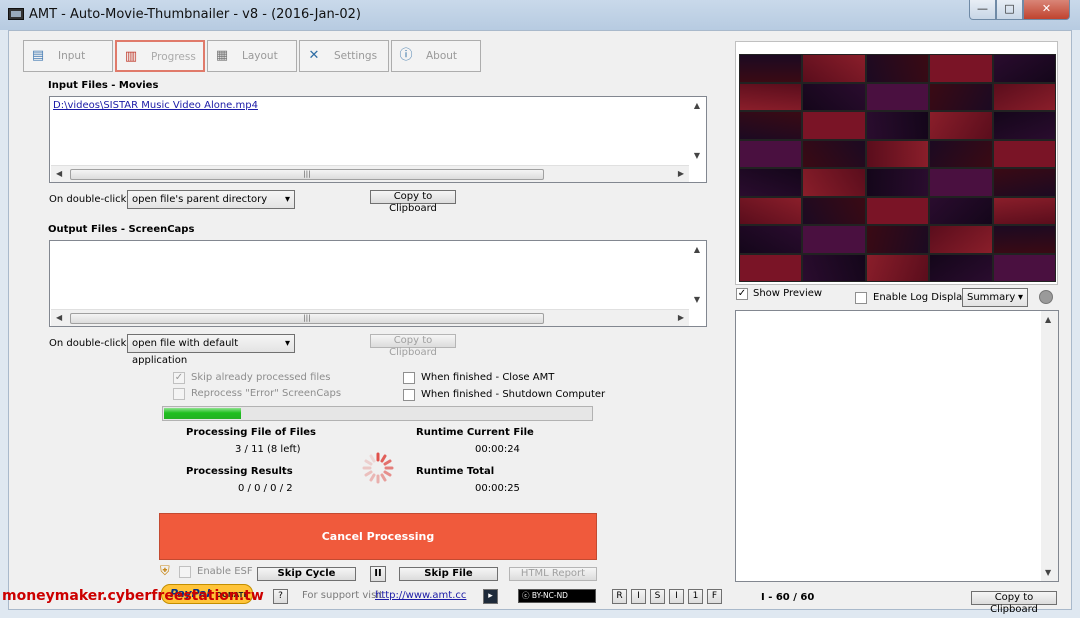 Image resolution: width=1080 pixels, height=618 pixels. Describe the element at coordinates (155, 105) in the screenshot. I see `input-file-item: D:\videos\SISTAR Music Video Alone.mp4` at that location.